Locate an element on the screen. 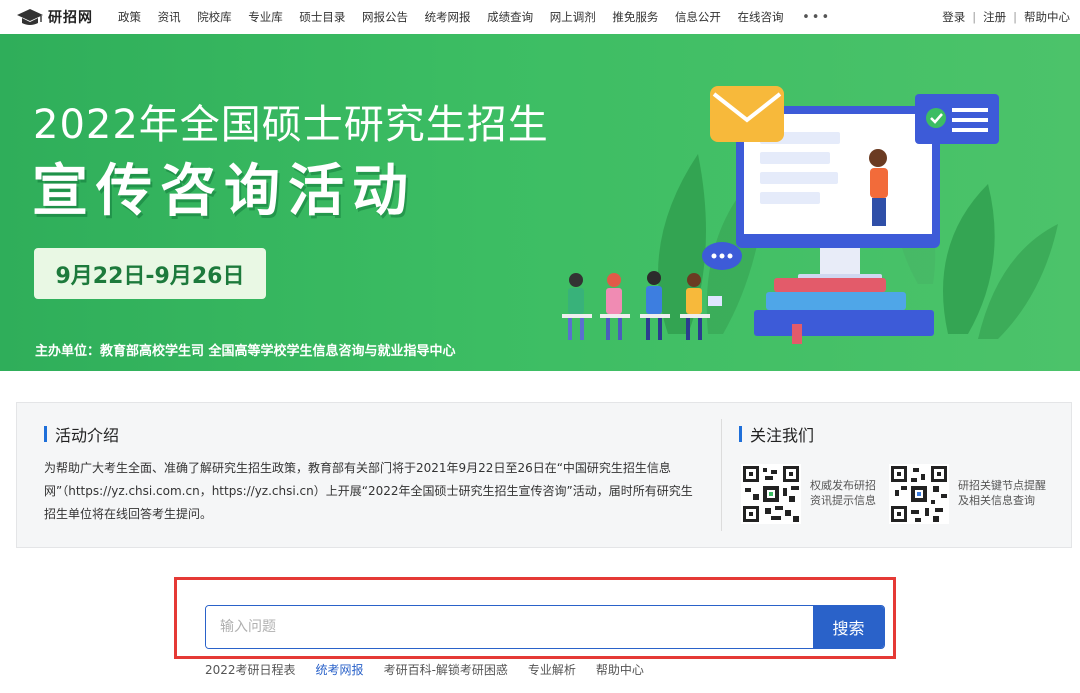 The image size is (1080, 693). account-links: 登录 | 注册 | 帮助中心 is located at coordinates (1006, 17).